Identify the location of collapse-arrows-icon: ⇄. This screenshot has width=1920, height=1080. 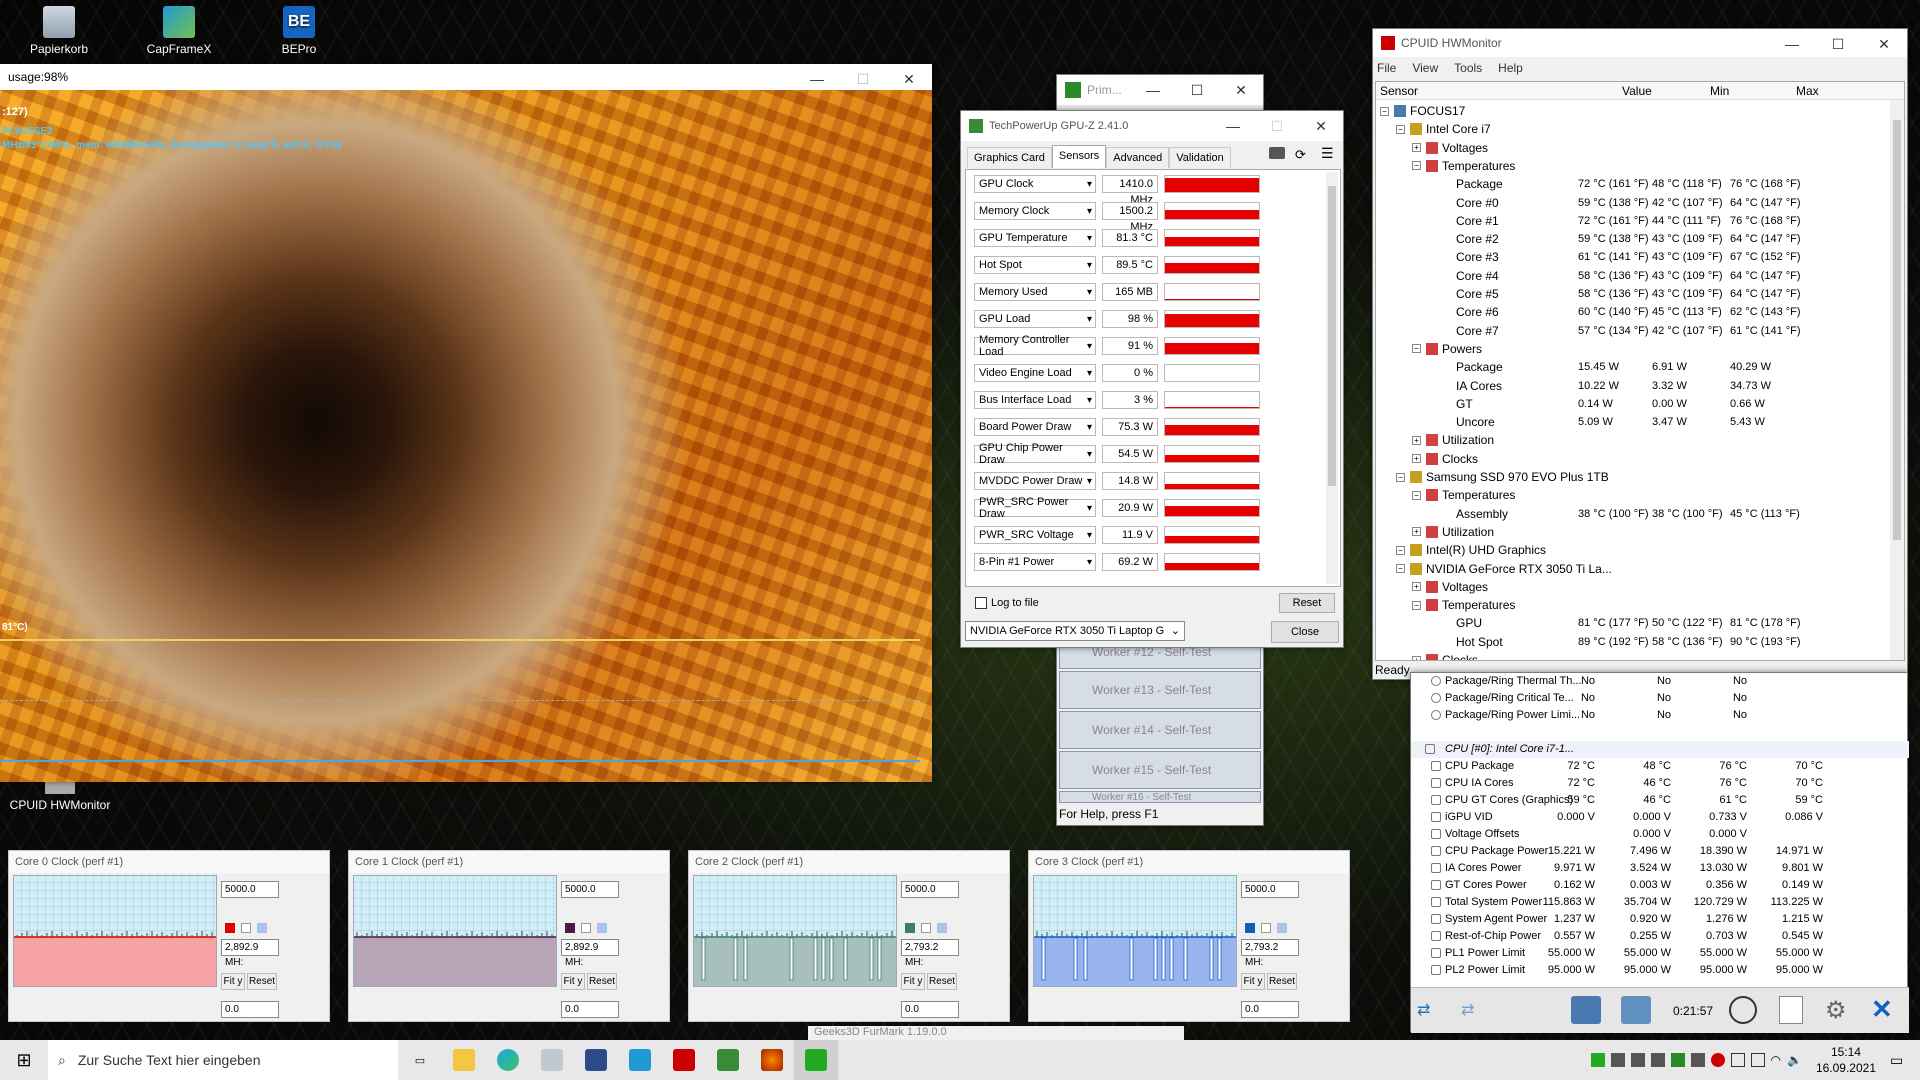
(1479, 1010).